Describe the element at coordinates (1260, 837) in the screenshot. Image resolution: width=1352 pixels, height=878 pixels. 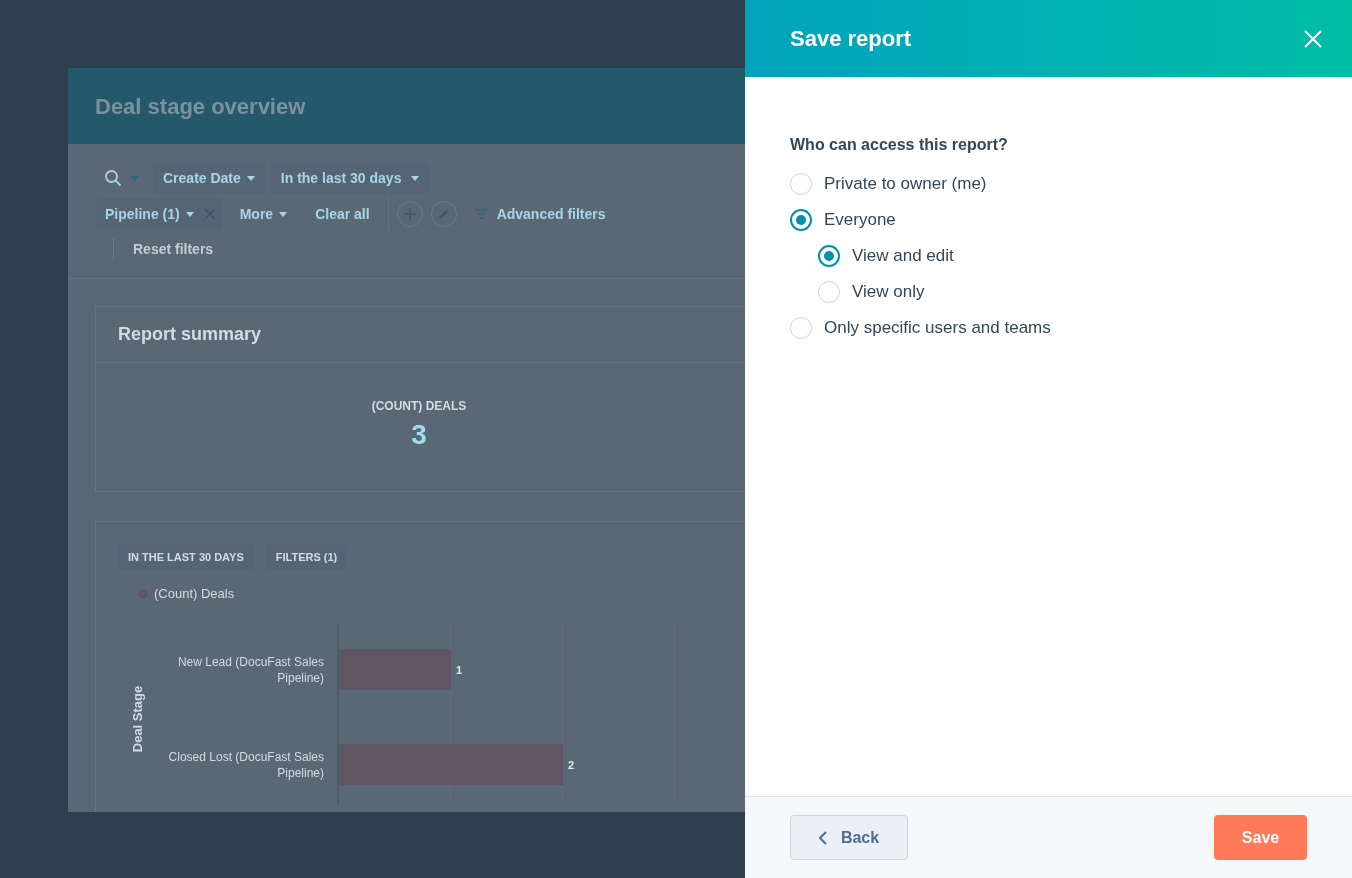
I see `save-button: Save` at that location.